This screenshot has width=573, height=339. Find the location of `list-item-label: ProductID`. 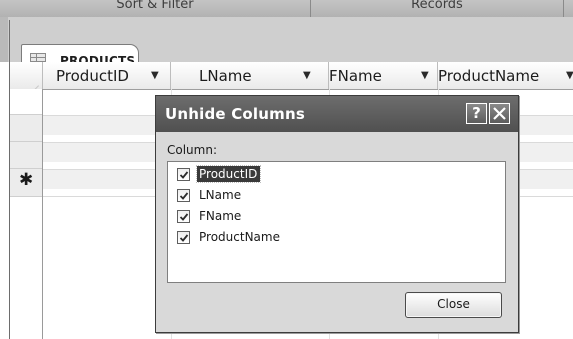

list-item-label: ProductID is located at coordinates (228, 174).